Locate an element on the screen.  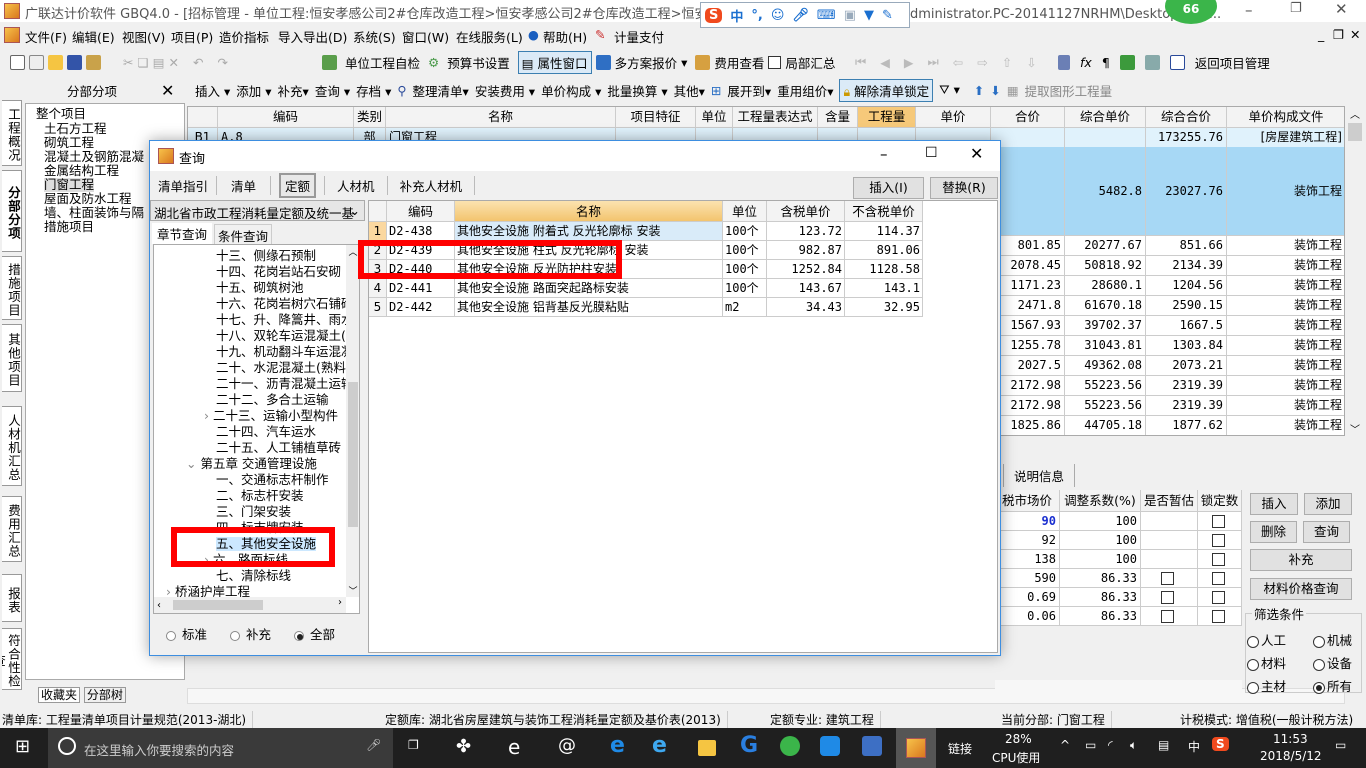
restore-button: ❐ is located at coordinates (1296, 8).